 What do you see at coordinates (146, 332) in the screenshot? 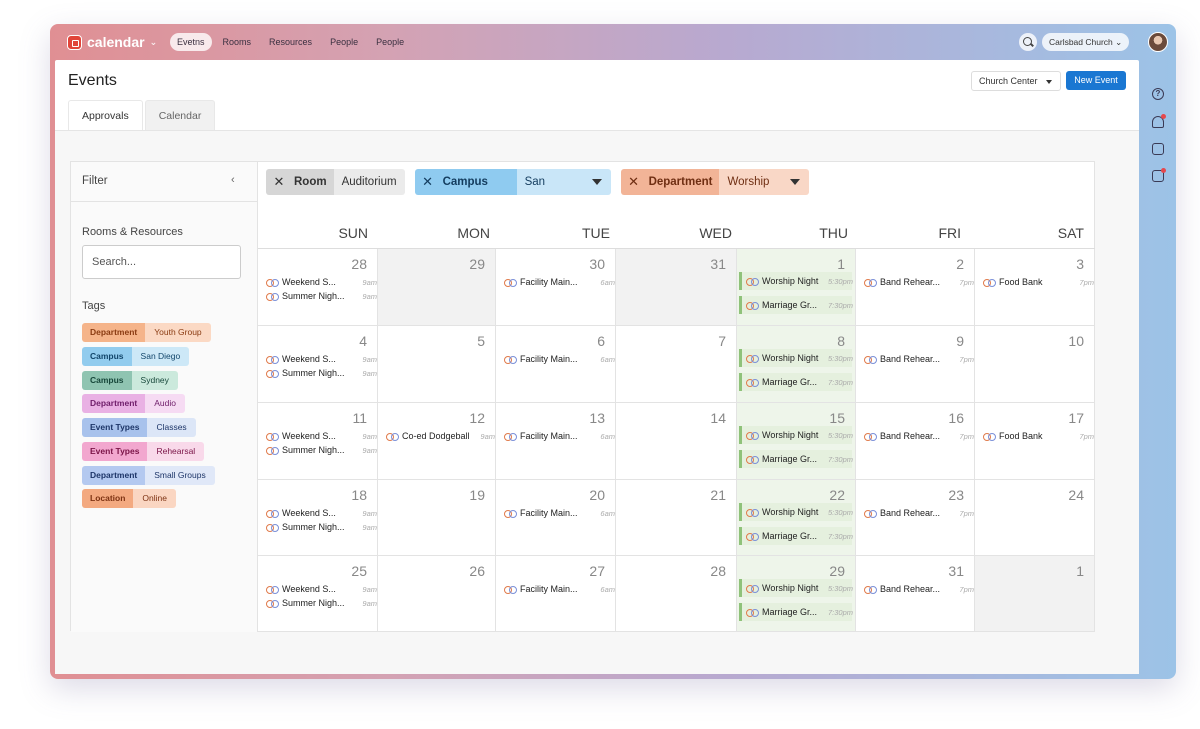
I see `tag-department-youth-group: Department Youth Group` at bounding box center [146, 332].